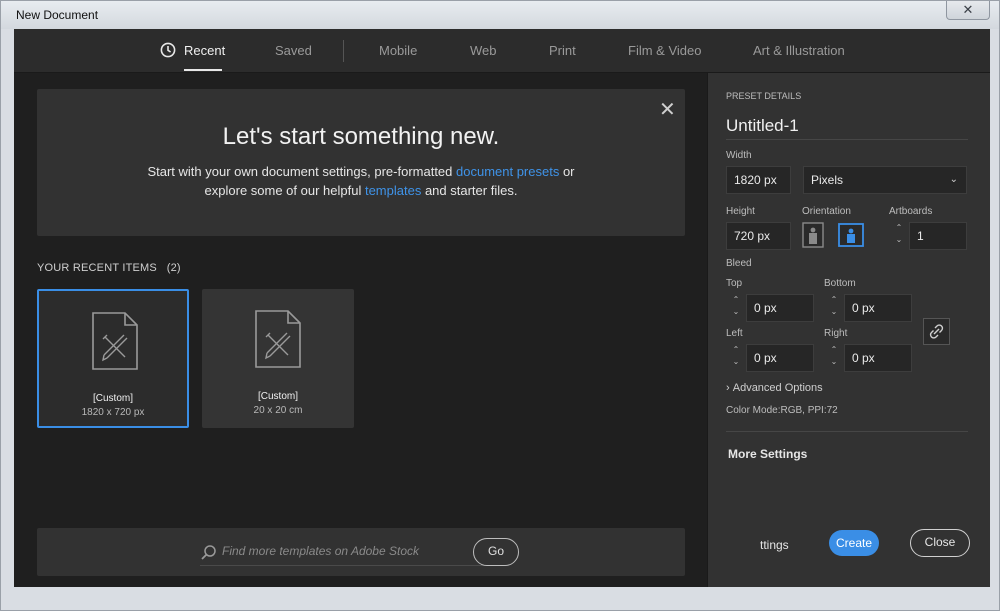 The width and height of the screenshot is (1000, 611). I want to click on stock-search-input: Find more templates on Adobe Stock, so click(346, 552).